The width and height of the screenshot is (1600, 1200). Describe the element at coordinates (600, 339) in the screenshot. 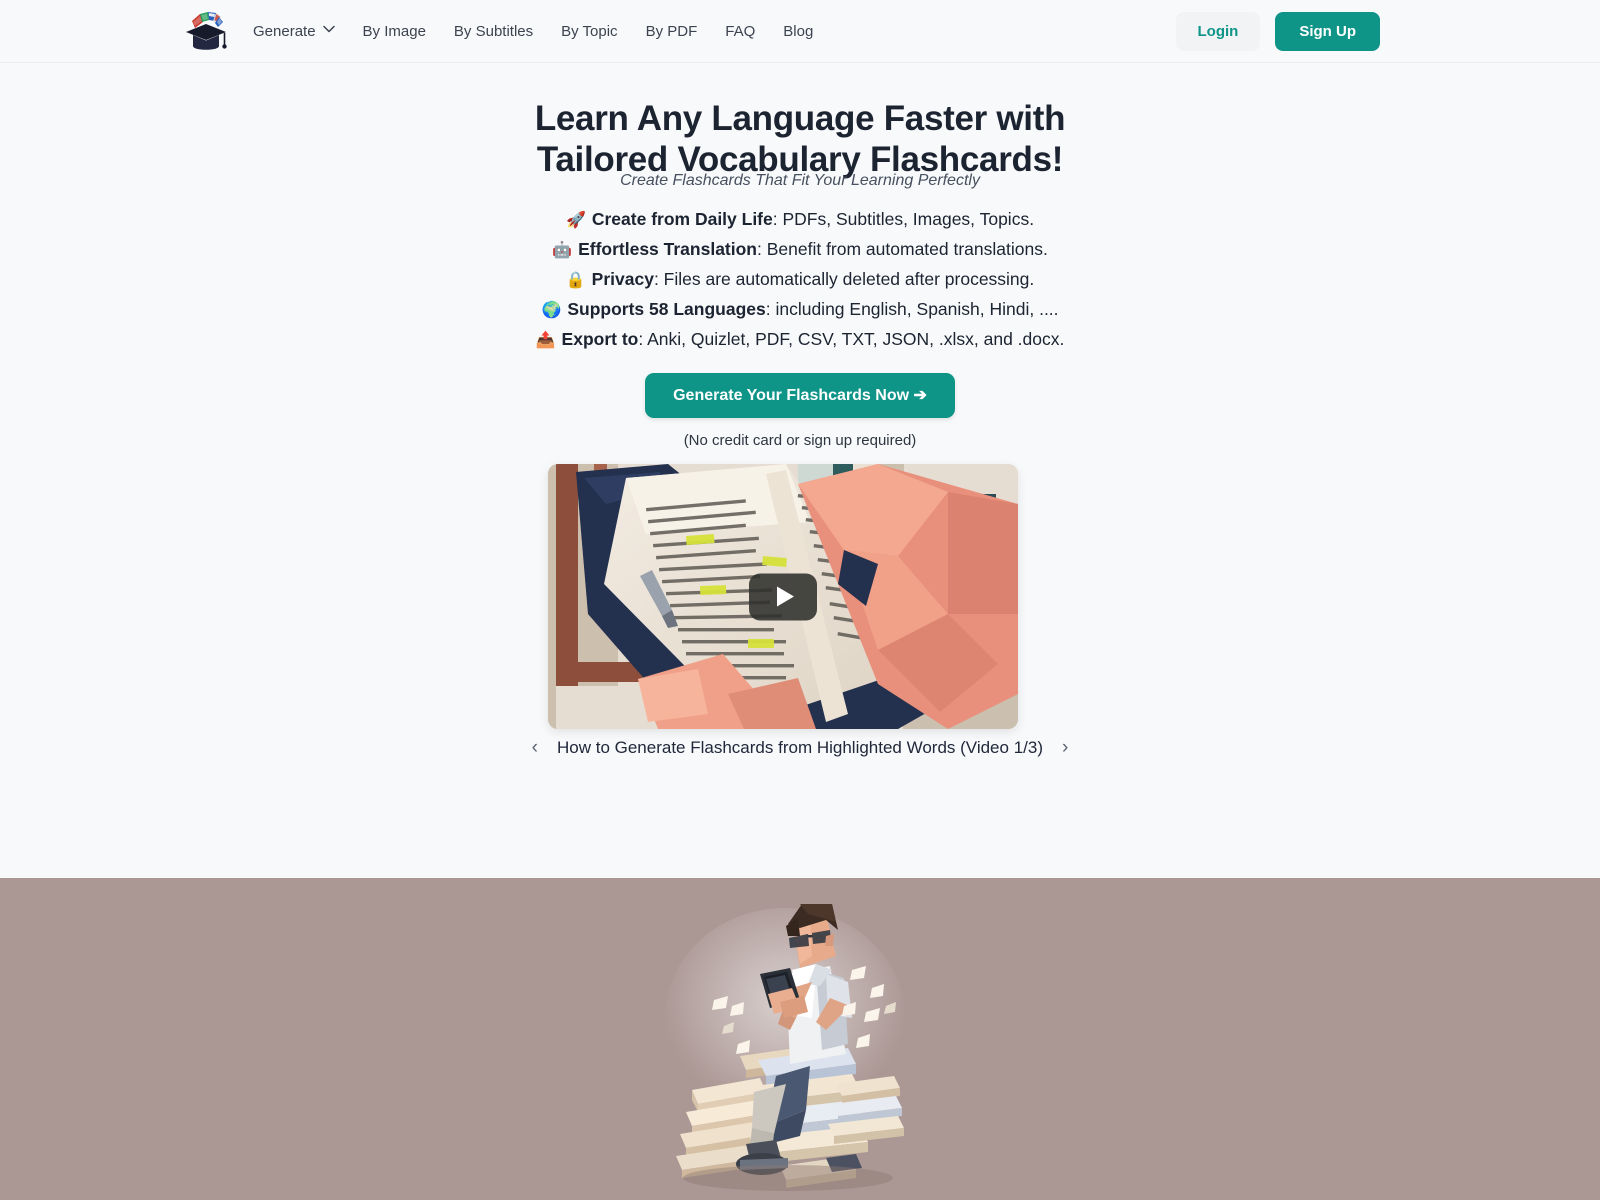

I see `feature-title: Export to` at that location.